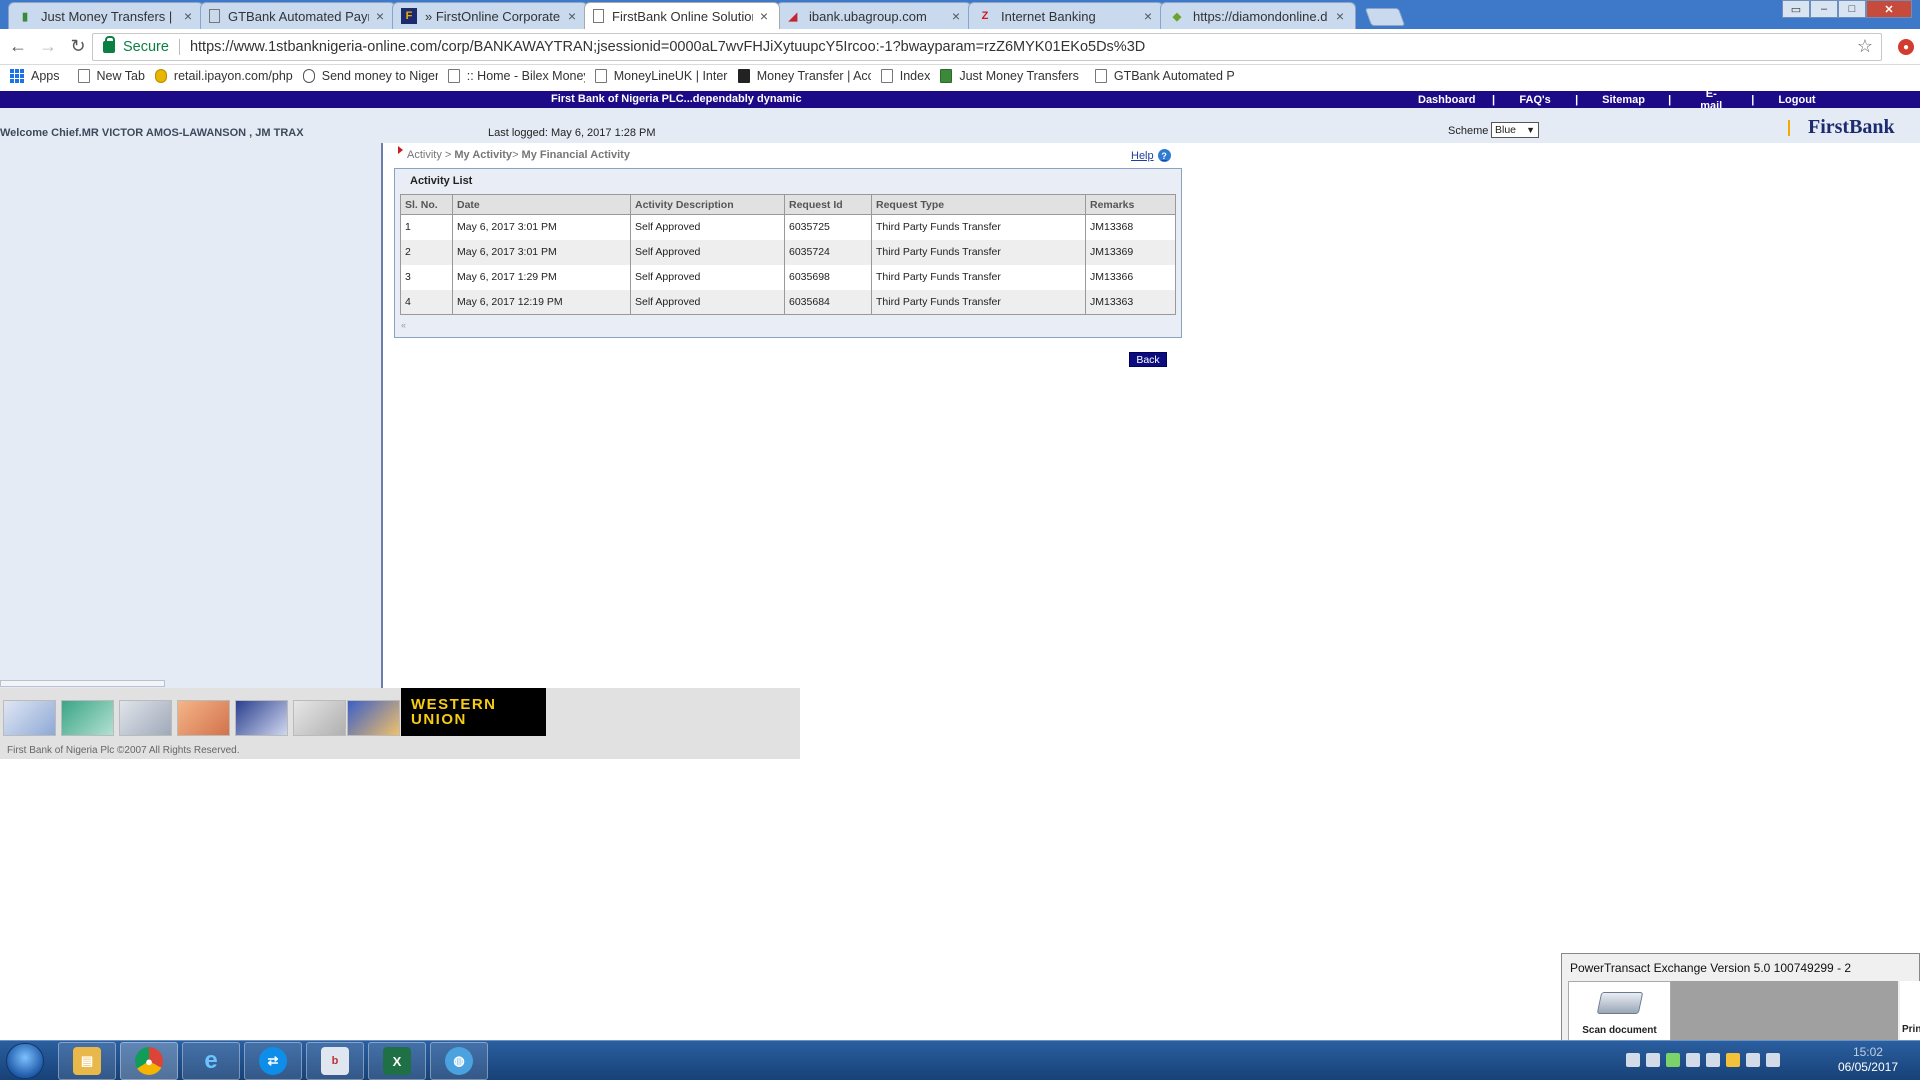 This screenshot has width=1920, height=1080. I want to click on menu-faqs: FAQ's, so click(1535, 100).